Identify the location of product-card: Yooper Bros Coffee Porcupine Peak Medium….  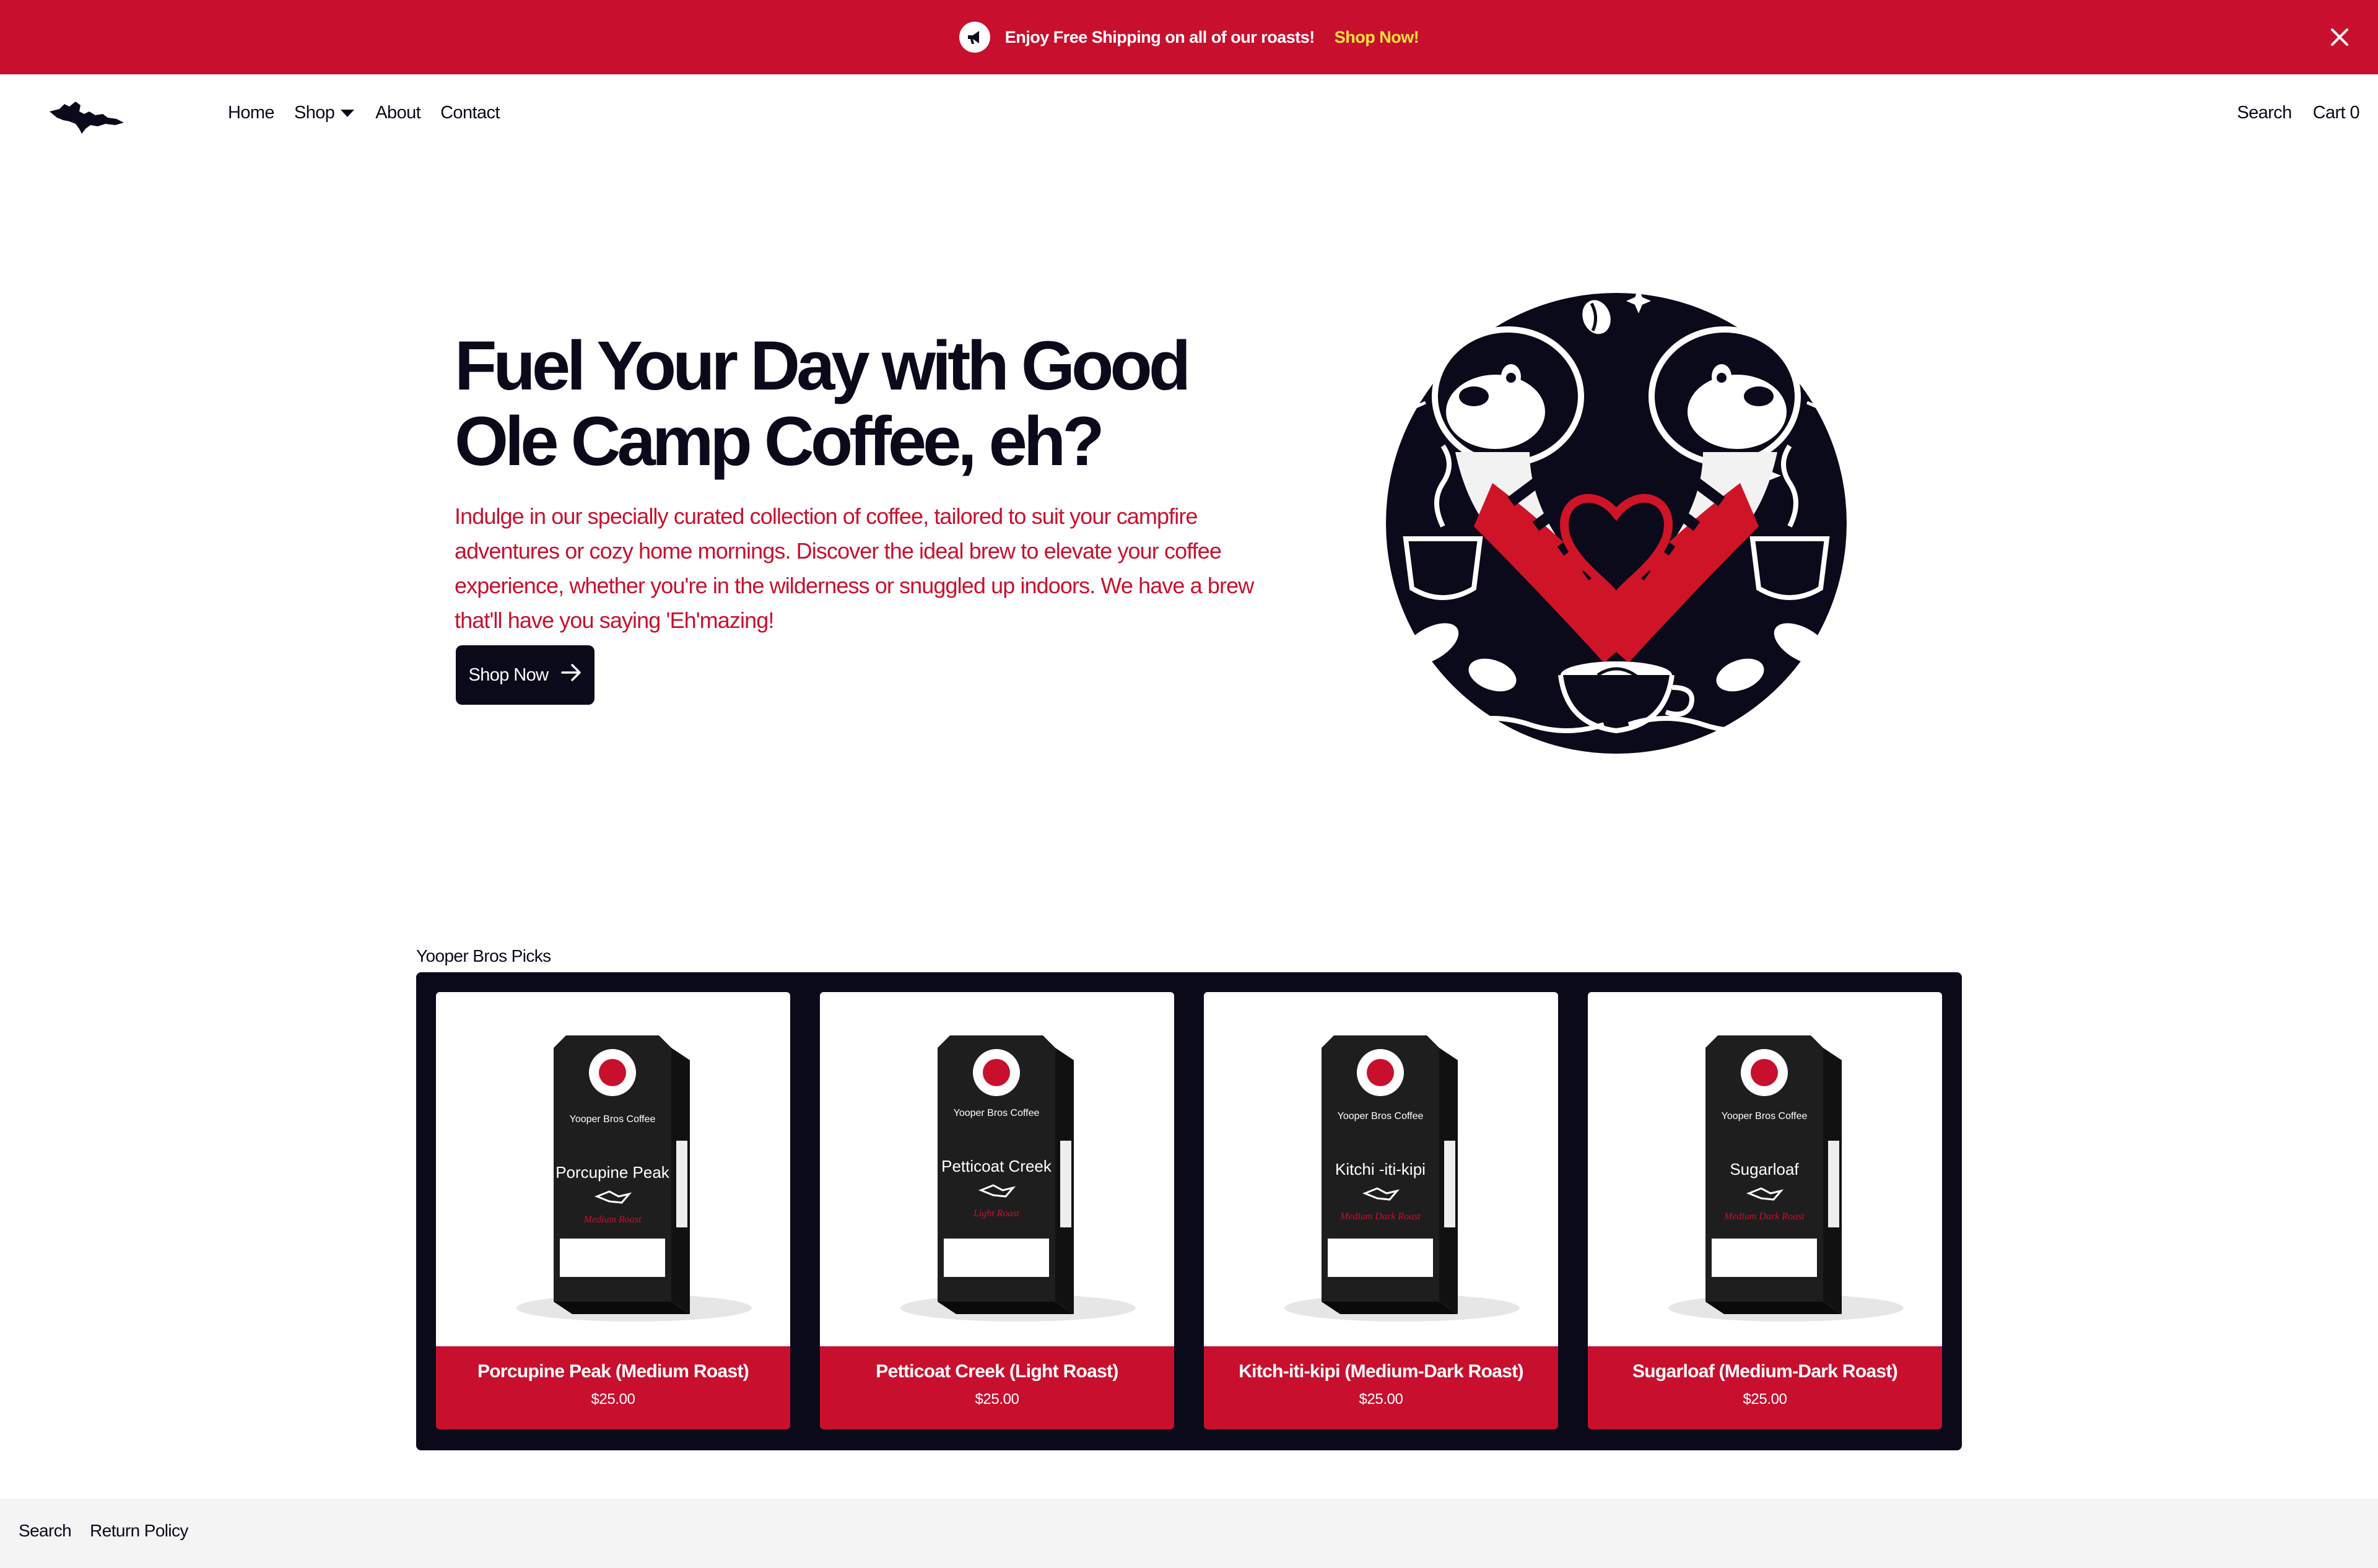
(613, 1210).